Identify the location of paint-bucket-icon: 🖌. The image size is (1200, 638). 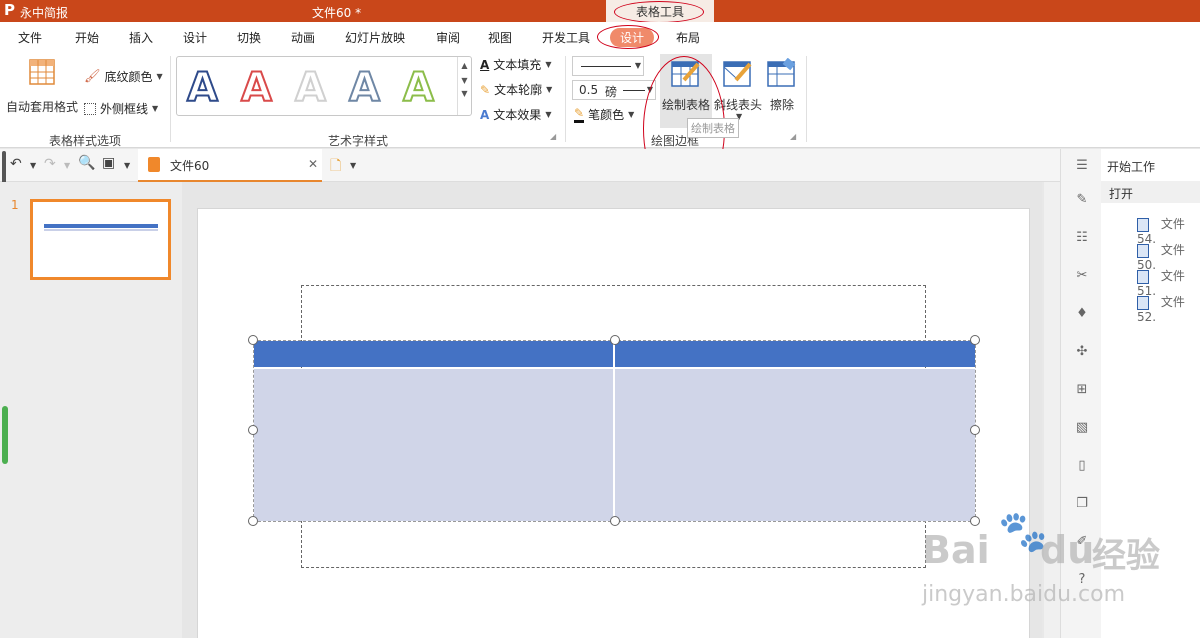
(92, 76).